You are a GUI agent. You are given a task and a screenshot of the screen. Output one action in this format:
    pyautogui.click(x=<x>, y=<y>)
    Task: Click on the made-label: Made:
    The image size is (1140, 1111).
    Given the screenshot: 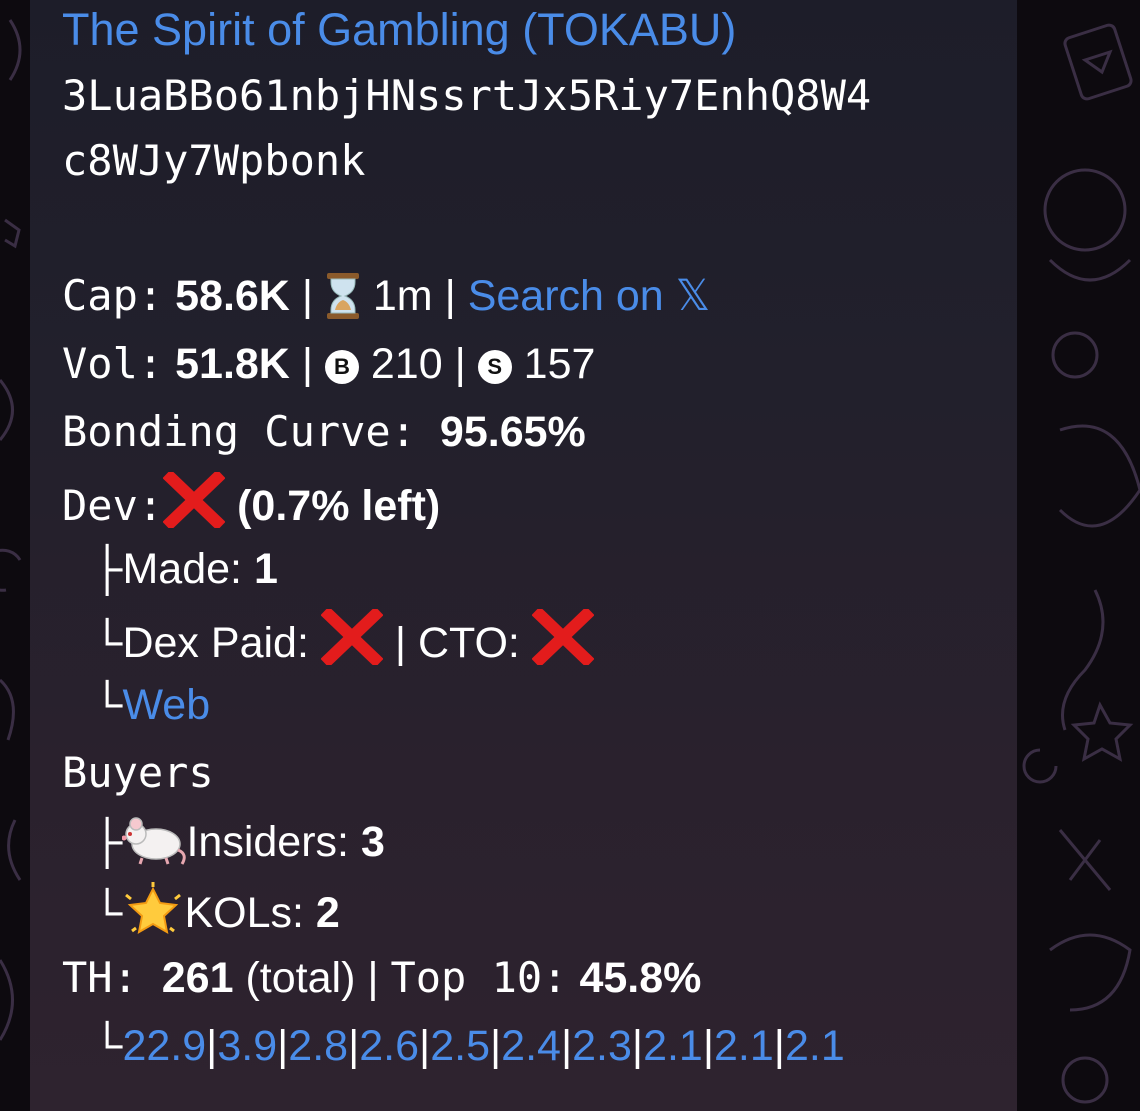 What is the action you would take?
    pyautogui.click(x=182, y=569)
    